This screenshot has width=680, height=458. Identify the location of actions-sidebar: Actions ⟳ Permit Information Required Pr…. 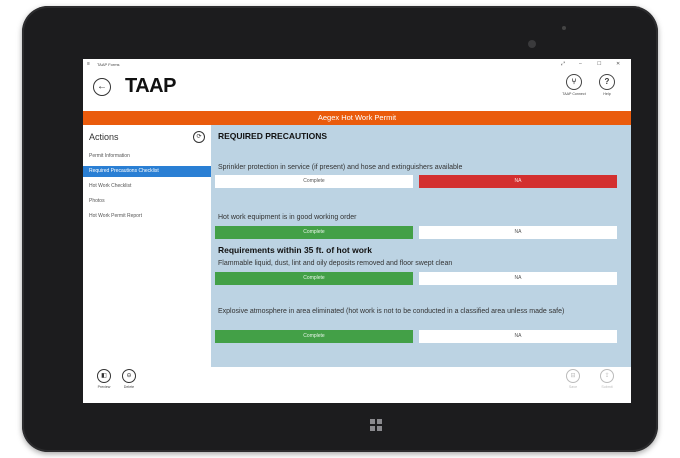
(147, 264).